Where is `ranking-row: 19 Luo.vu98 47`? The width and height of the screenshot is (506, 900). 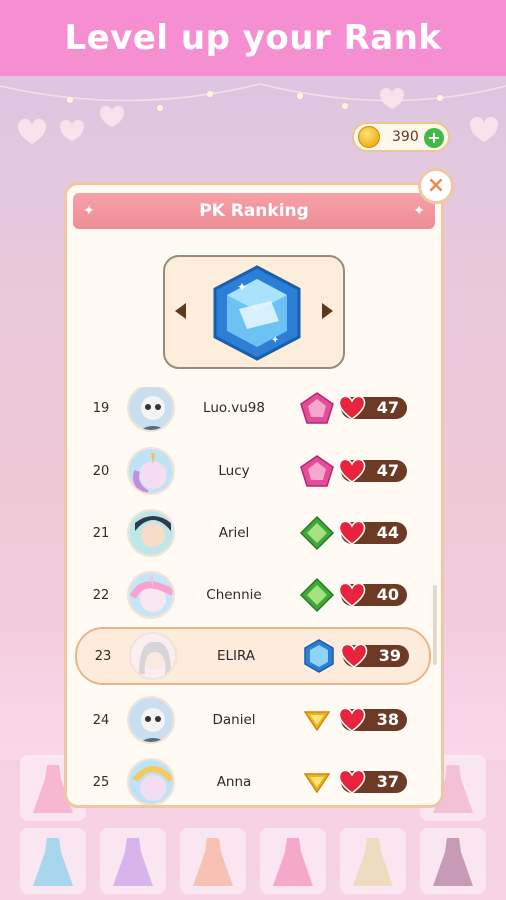
ranking-row: 19 Luo.vu98 47 is located at coordinates (253, 412).